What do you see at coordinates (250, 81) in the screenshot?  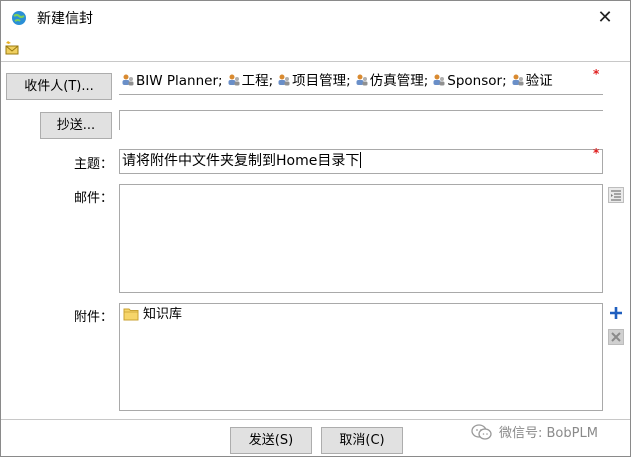 I see `recipient-item: 工程;` at bounding box center [250, 81].